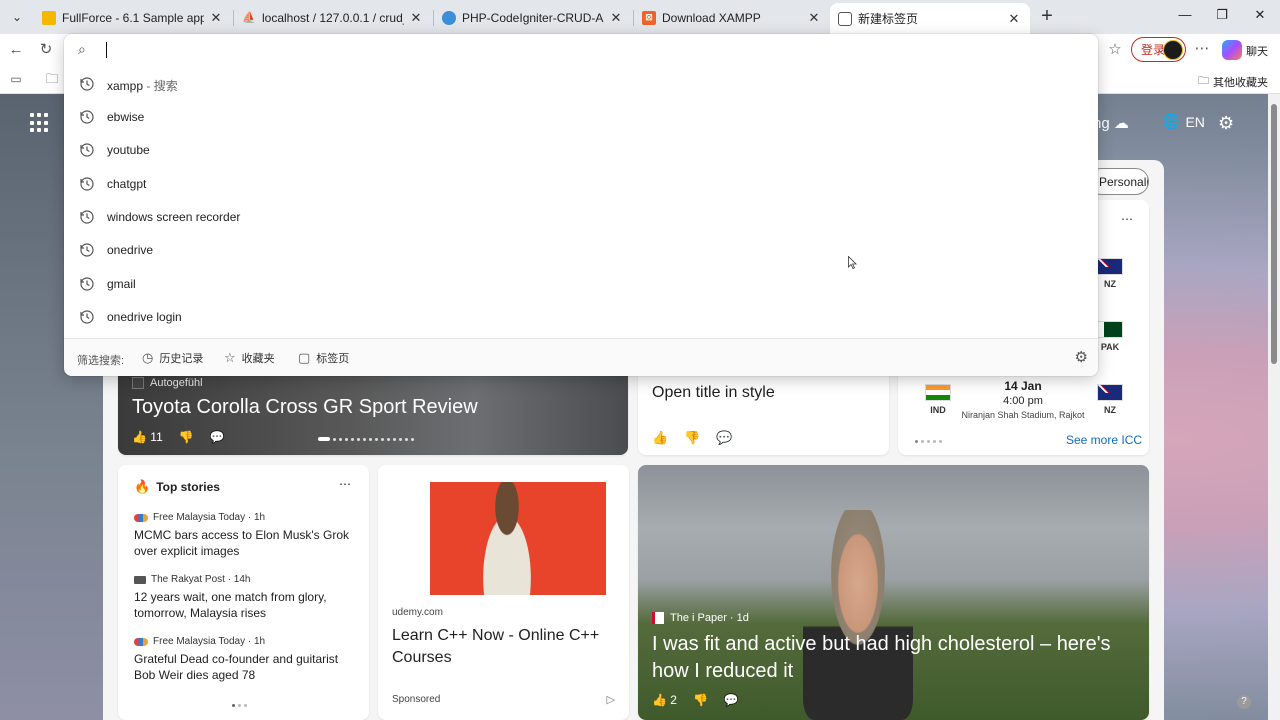 The width and height of the screenshot is (1280, 720). I want to click on address-bar: ⌕, so click(581, 50).